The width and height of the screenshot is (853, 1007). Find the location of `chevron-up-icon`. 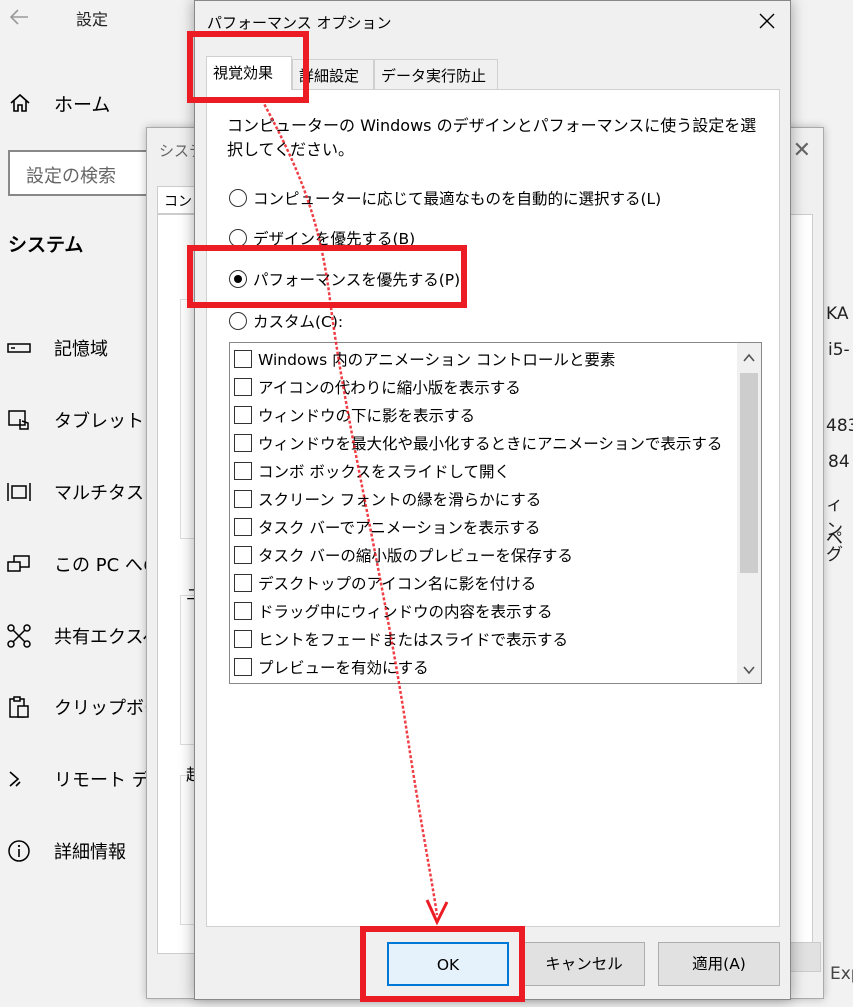

chevron-up-icon is located at coordinates (749, 358).